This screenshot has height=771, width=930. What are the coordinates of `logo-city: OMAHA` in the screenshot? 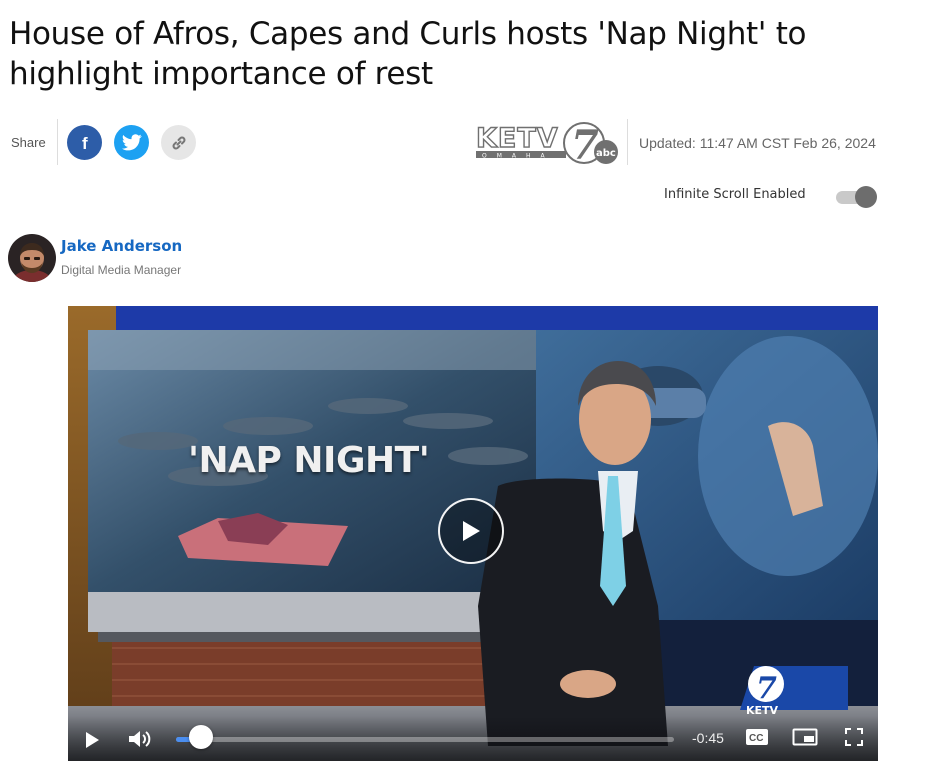 It's located at (518, 156).